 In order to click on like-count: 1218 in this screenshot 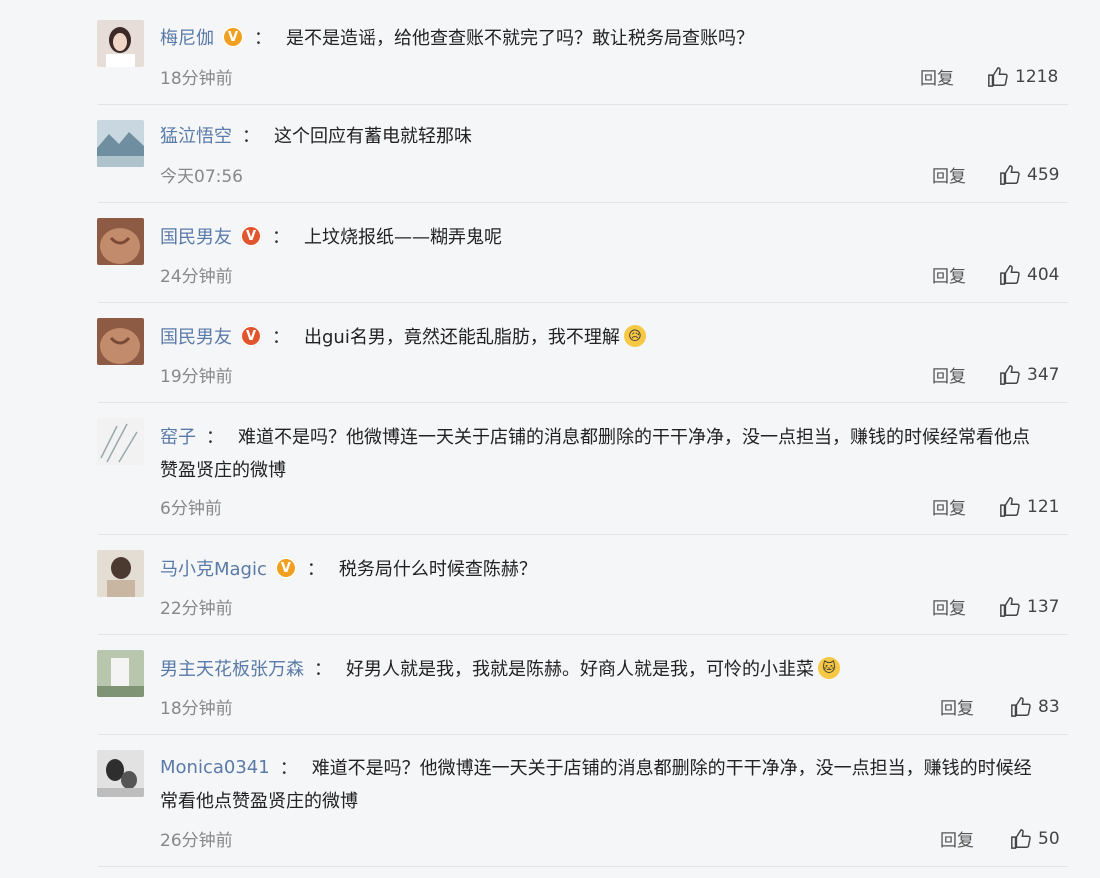, I will do `click(1037, 77)`.